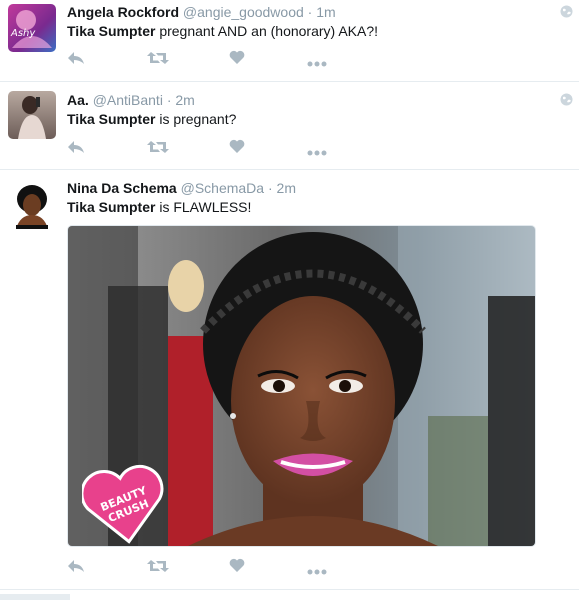 This screenshot has width=579, height=600. What do you see at coordinates (128, 100) in the screenshot?
I see `user-handle: @AntiBanti` at bounding box center [128, 100].